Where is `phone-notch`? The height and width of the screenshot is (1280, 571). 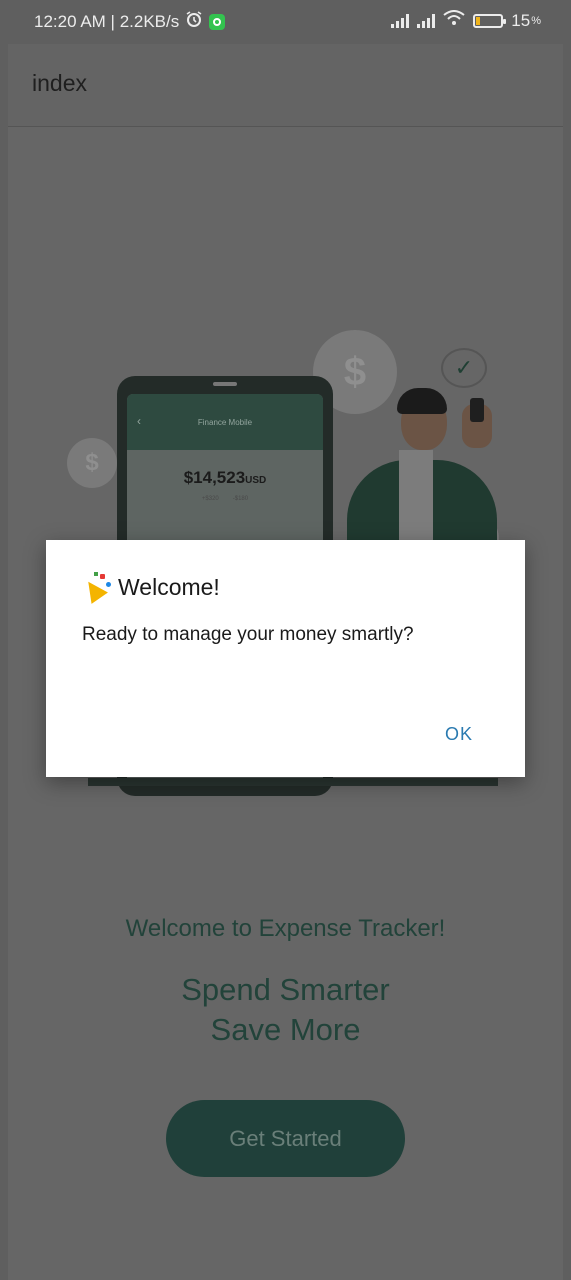
phone-notch is located at coordinates (225, 384).